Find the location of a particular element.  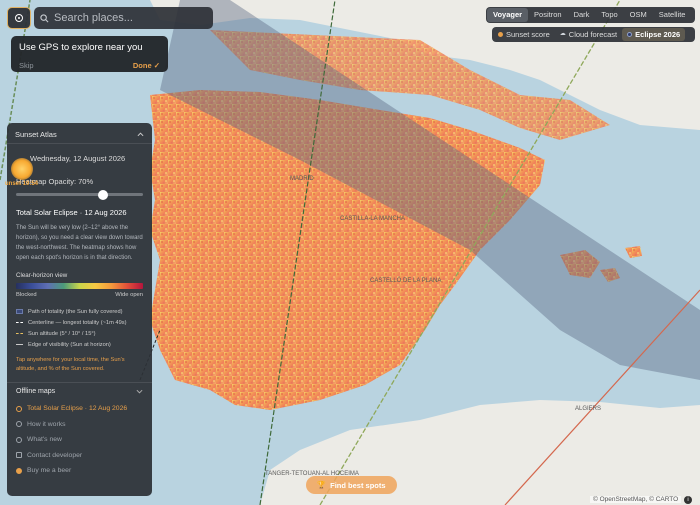

basemap-voyager: Voyager is located at coordinates (508, 15).